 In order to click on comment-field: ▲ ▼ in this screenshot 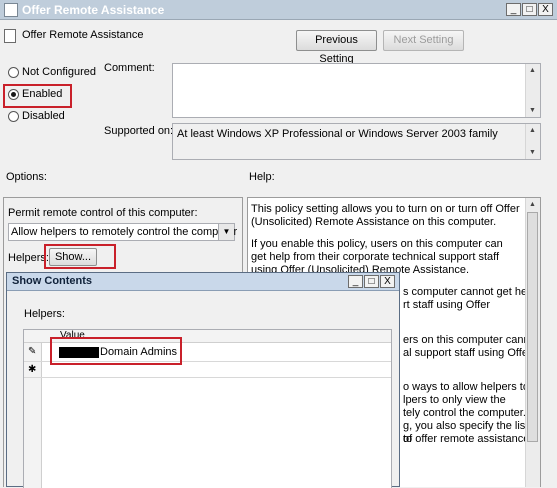, I will do `click(356, 90)`.